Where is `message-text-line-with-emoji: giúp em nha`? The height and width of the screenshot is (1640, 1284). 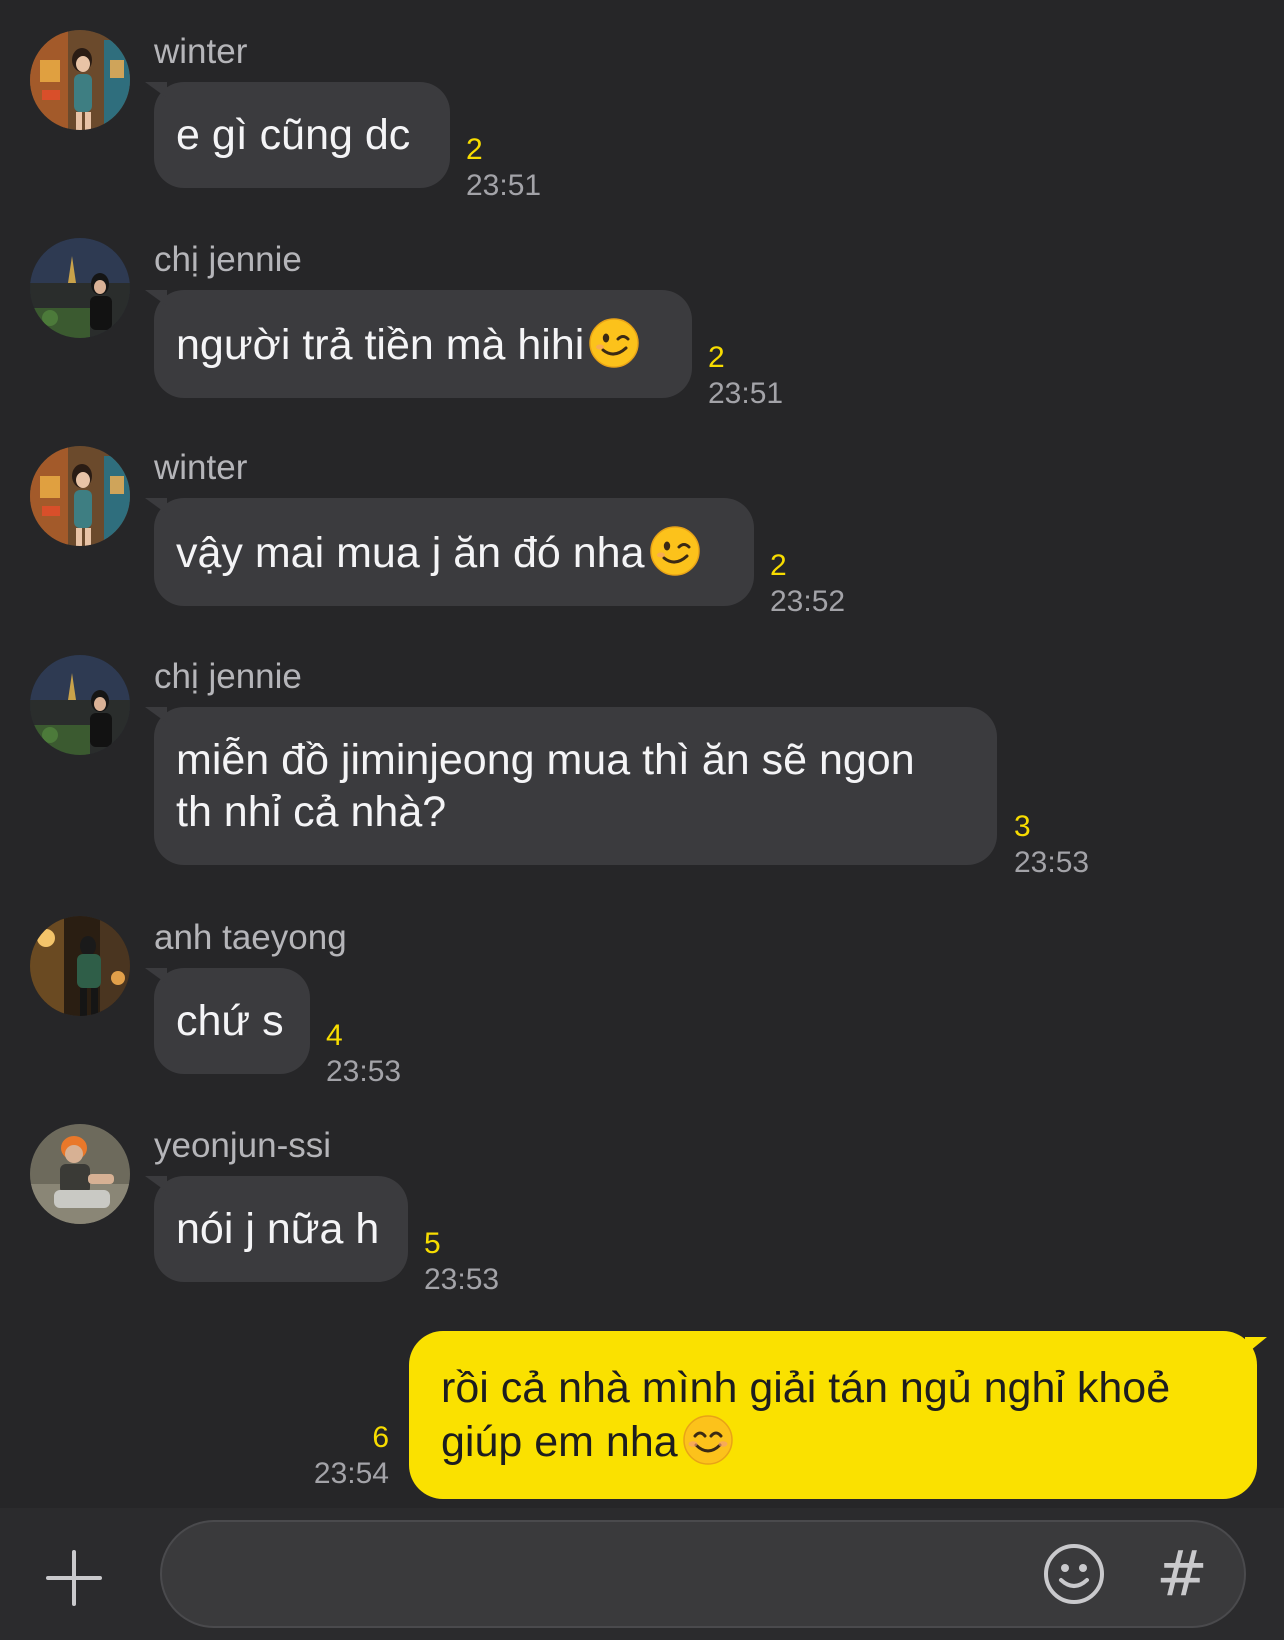
message-text-line-with-emoji: giúp em nha is located at coordinates (834, 1441).